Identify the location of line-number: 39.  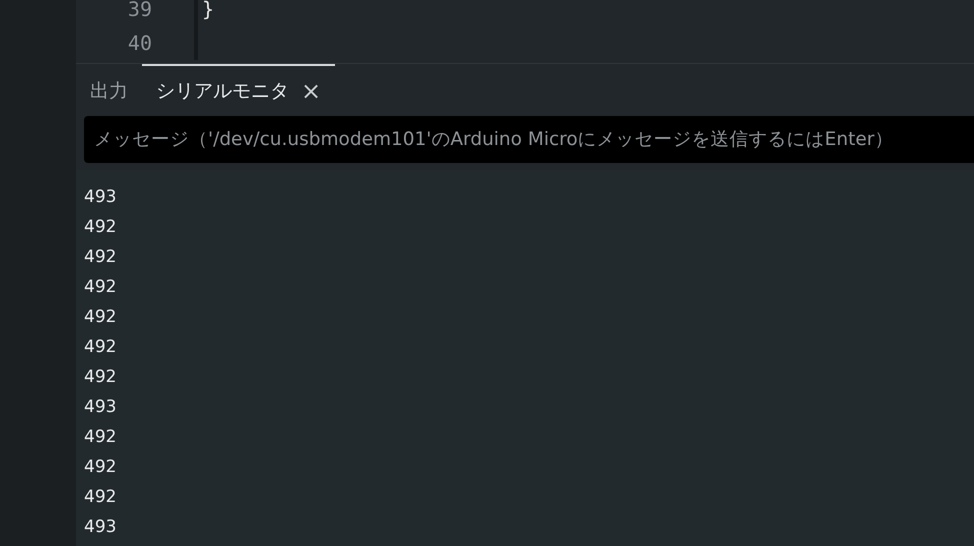
(139, 10).